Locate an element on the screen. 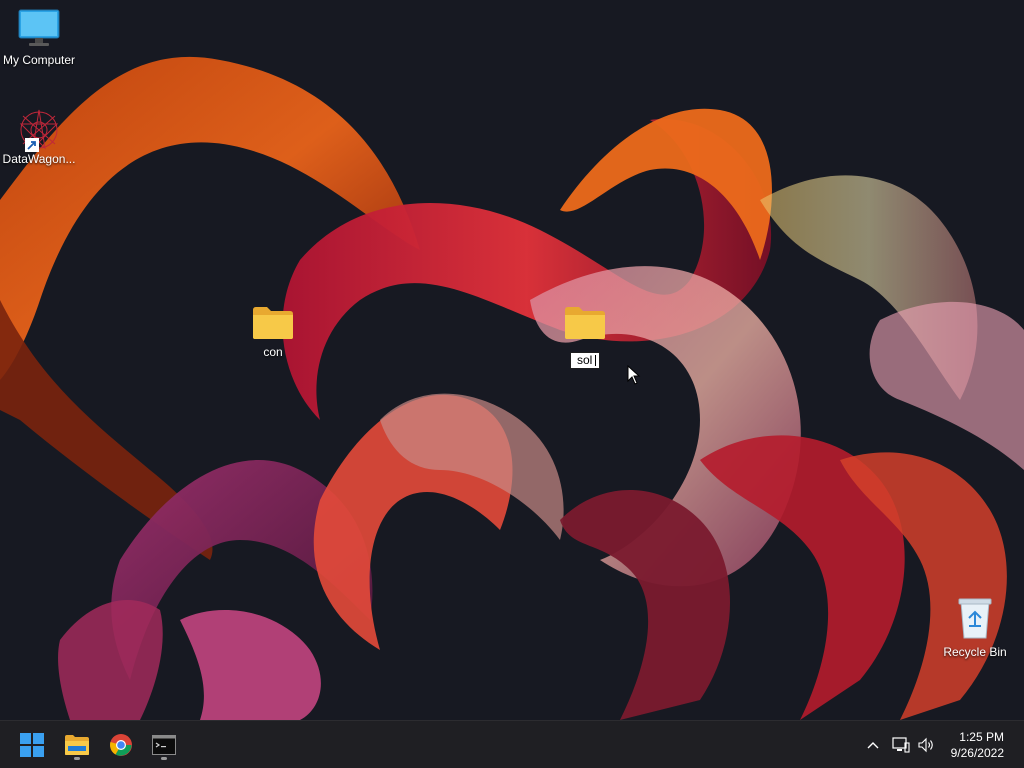  start-button is located at coordinates (32, 745).